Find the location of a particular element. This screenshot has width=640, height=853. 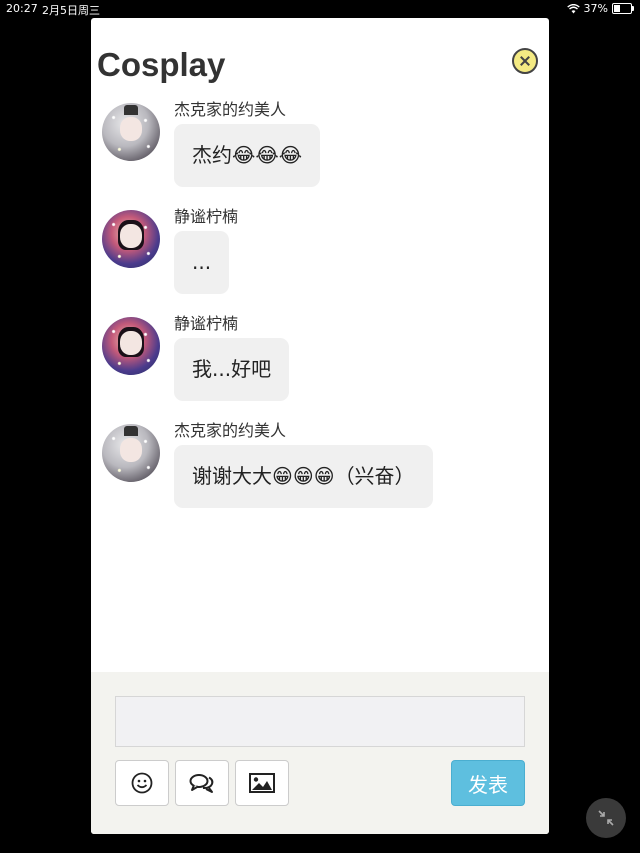

page-title: Cosplay is located at coordinates (161, 64).